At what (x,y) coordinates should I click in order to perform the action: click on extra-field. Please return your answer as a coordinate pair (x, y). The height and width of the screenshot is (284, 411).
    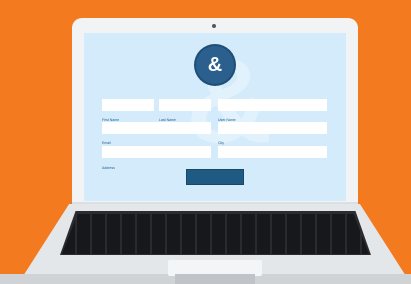
    Looking at the image, I should click on (272, 152).